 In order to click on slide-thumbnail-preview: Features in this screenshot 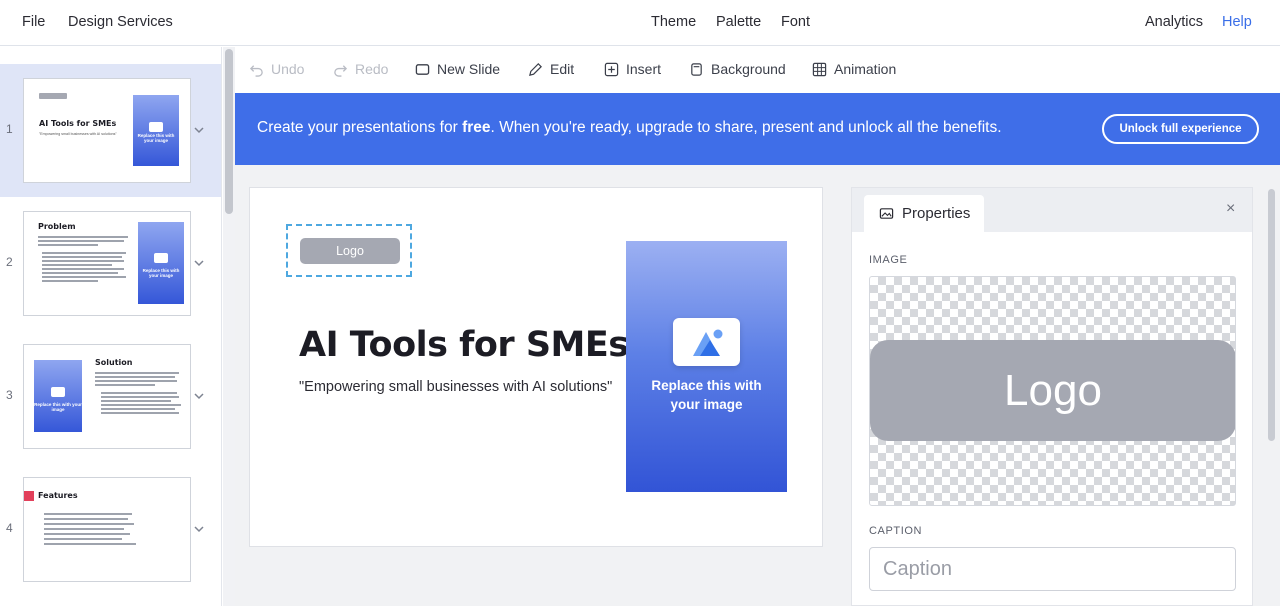, I will do `click(107, 529)`.